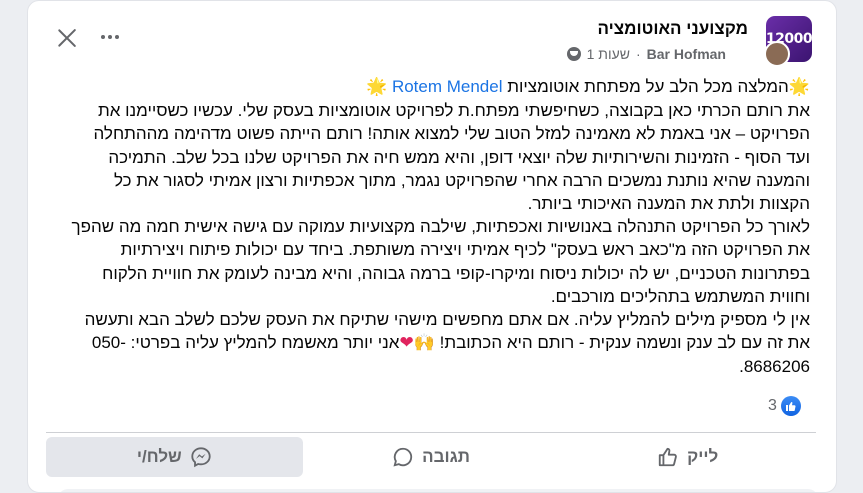 This screenshot has height=493, width=863. Describe the element at coordinates (110, 37) in the screenshot. I see `more-options-icon` at that location.